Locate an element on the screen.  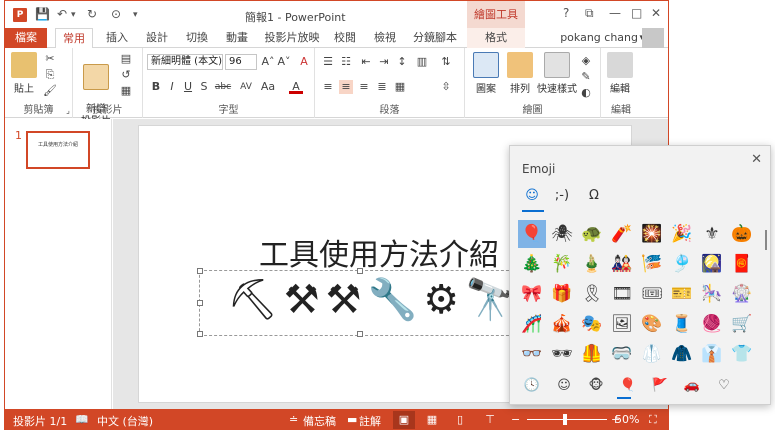
grow-font-icon: A˄ is located at coordinates (268, 62).